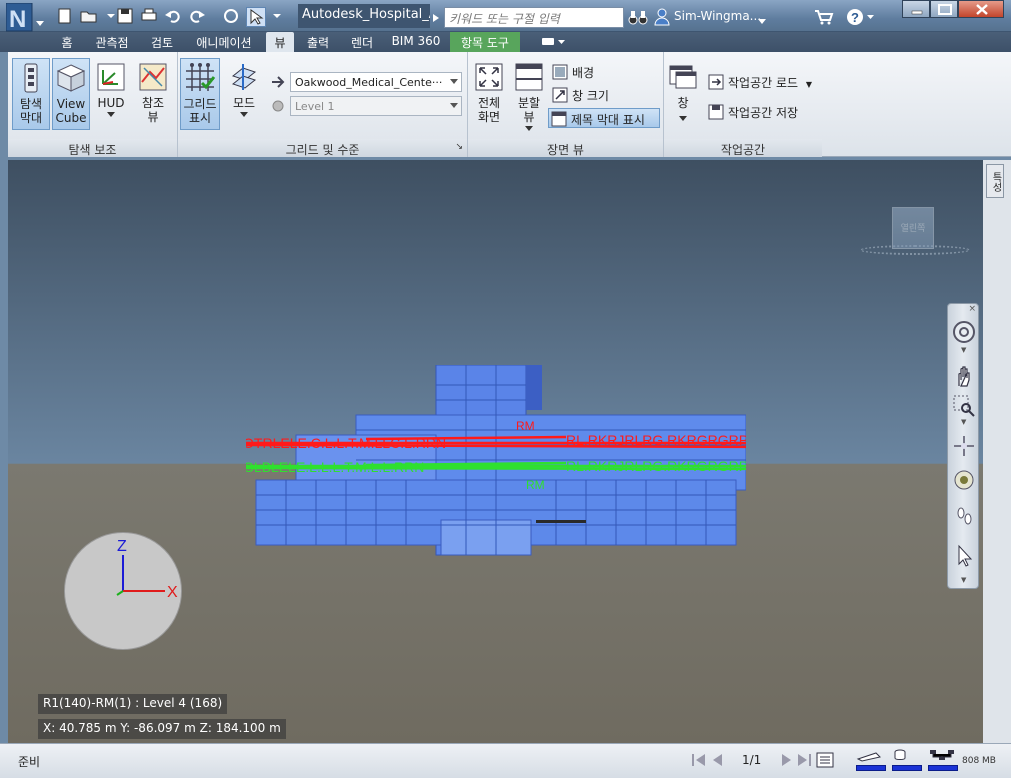 This screenshot has width=1011, height=778. I want to click on user-icon, so click(662, 18).